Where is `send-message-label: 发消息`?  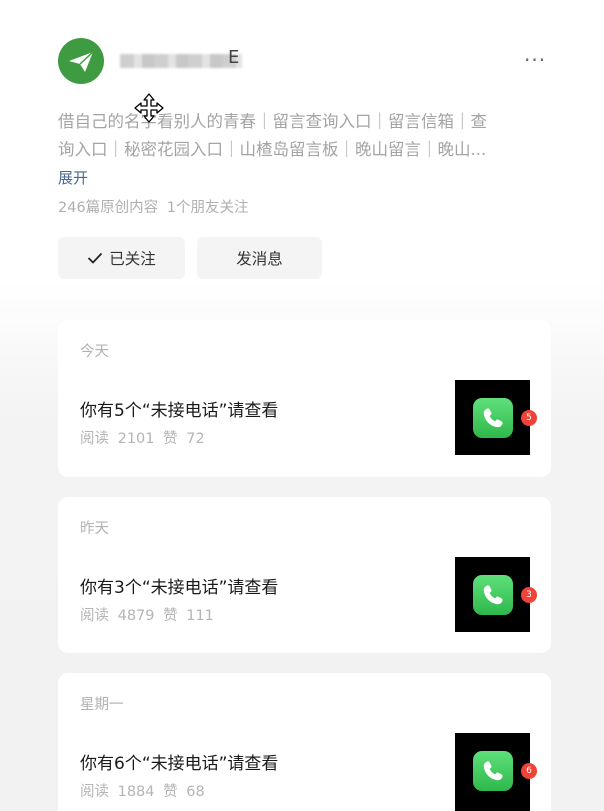 send-message-label: 发消息 is located at coordinates (259, 259).